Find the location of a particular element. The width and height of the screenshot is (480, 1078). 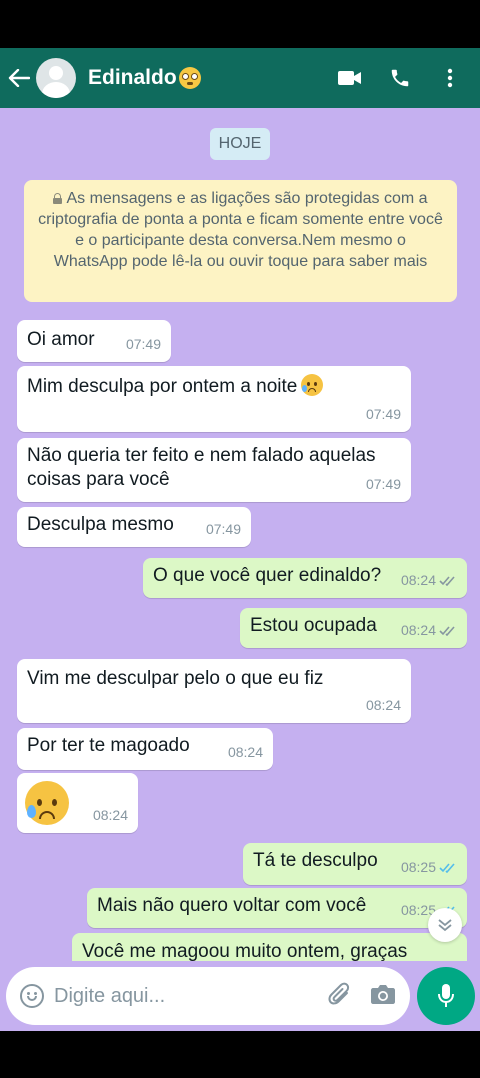

message-bubble: Por ter te magoado 08:24 is located at coordinates (145, 749).